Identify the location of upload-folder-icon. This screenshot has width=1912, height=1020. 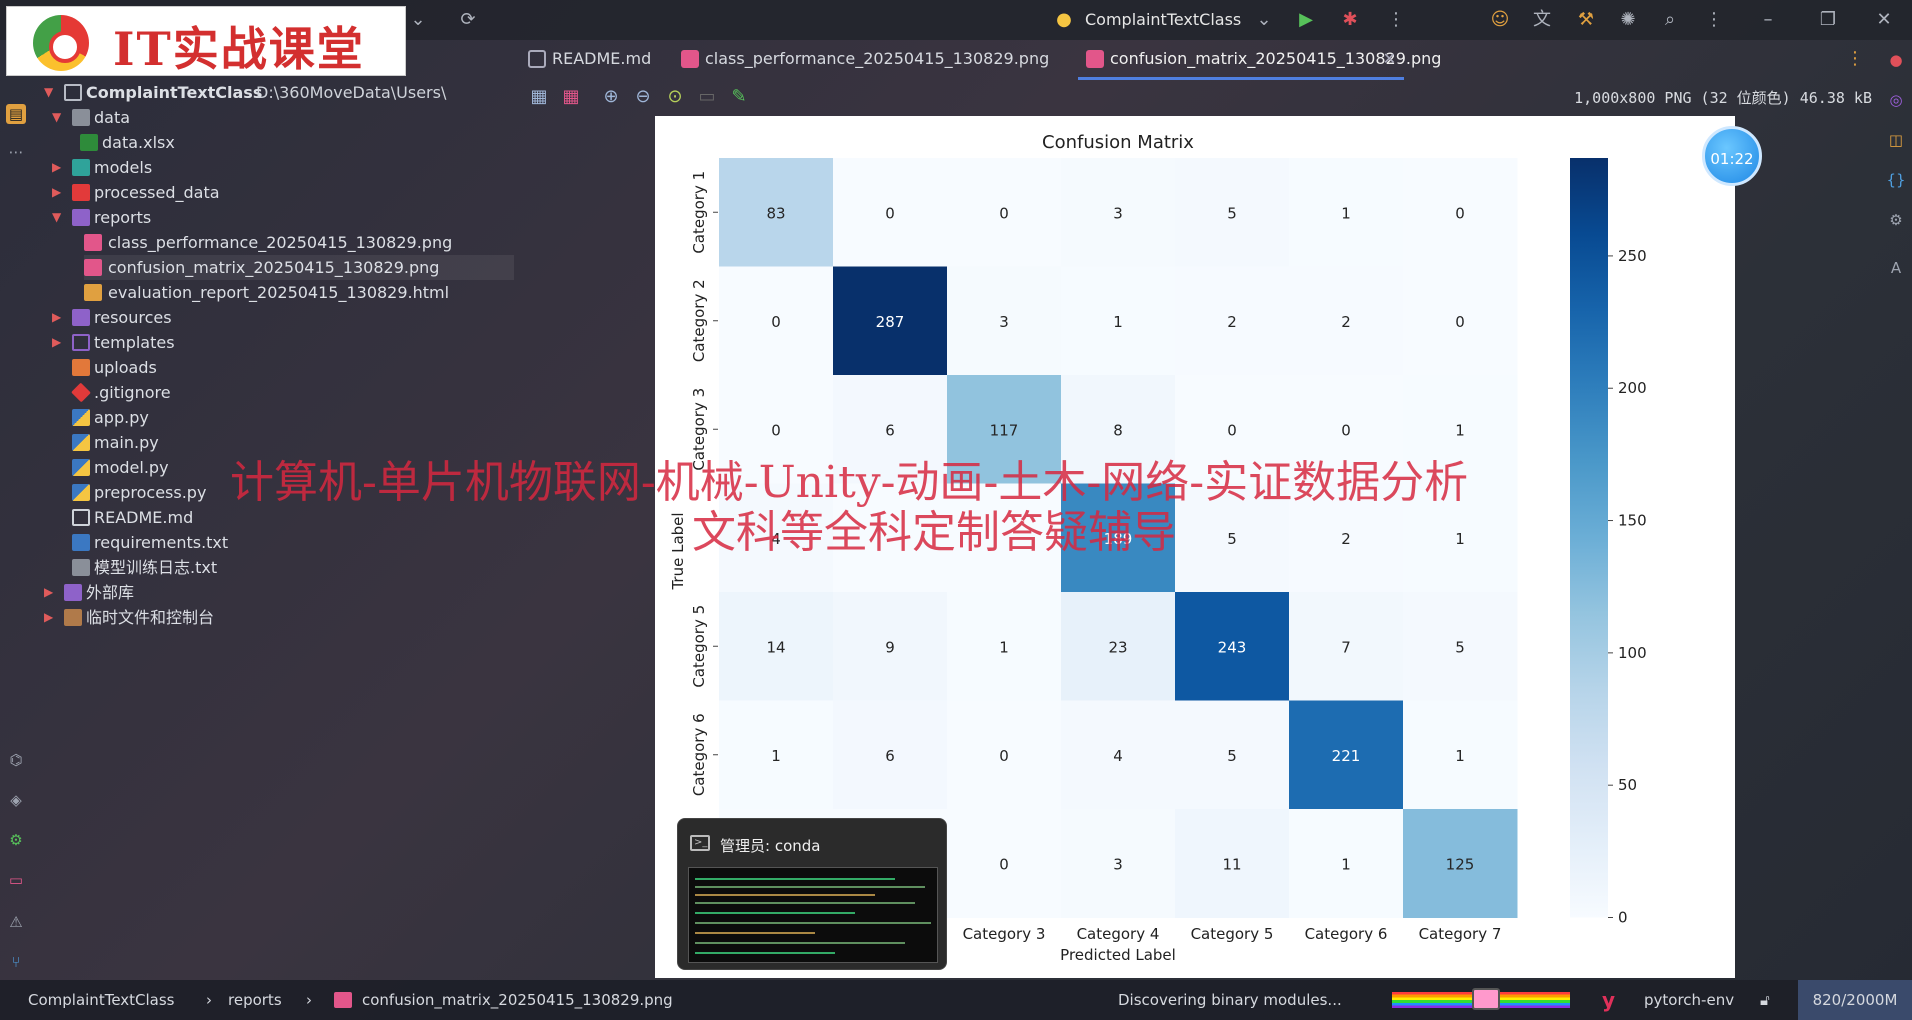
(81, 367).